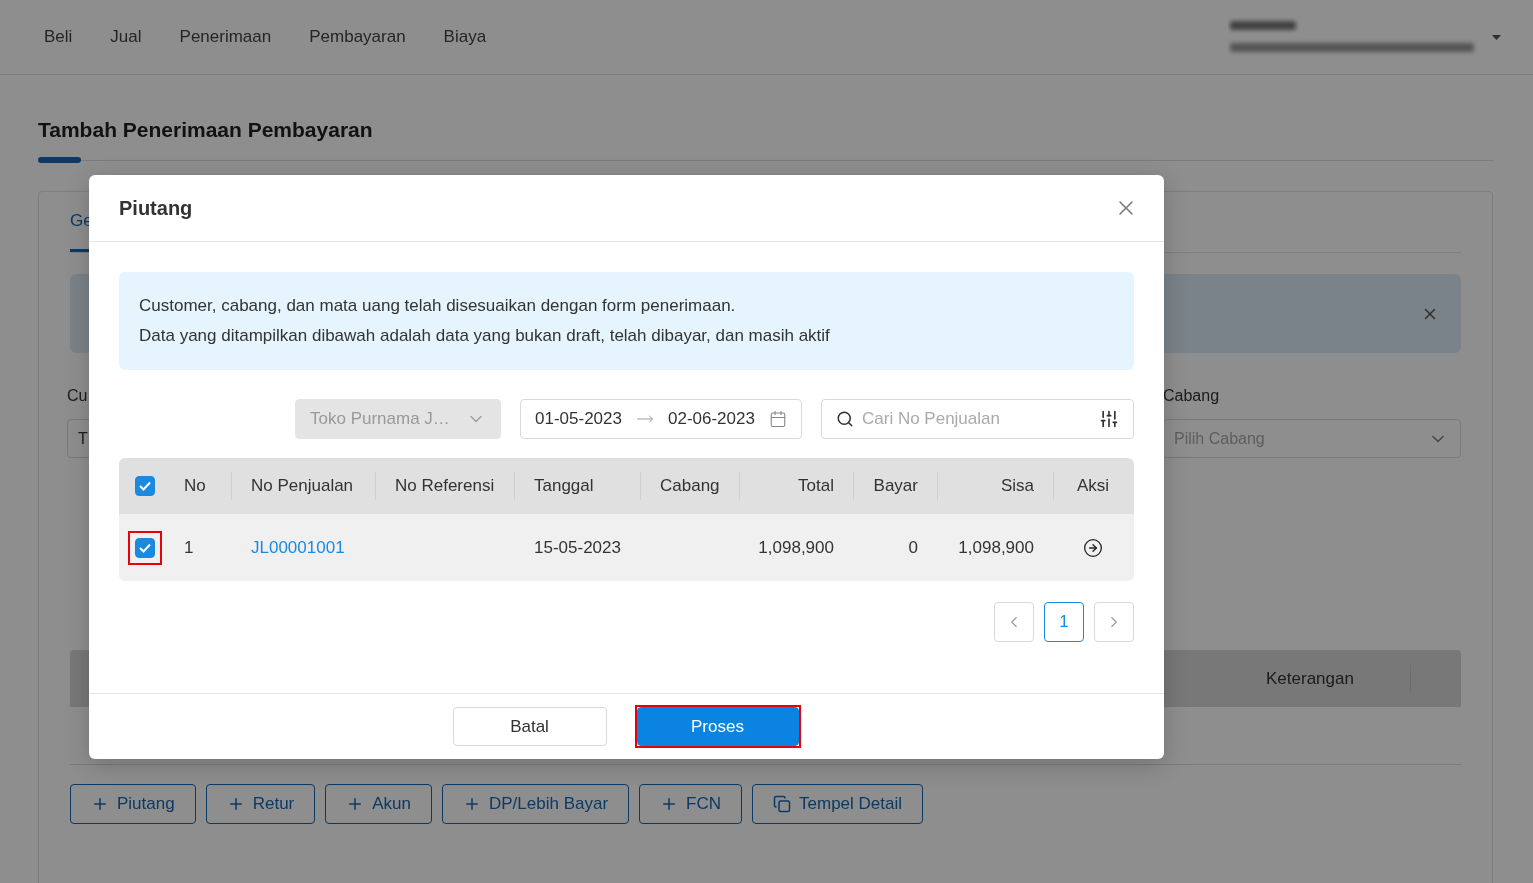  I want to click on title-accent-bar, so click(59, 160).